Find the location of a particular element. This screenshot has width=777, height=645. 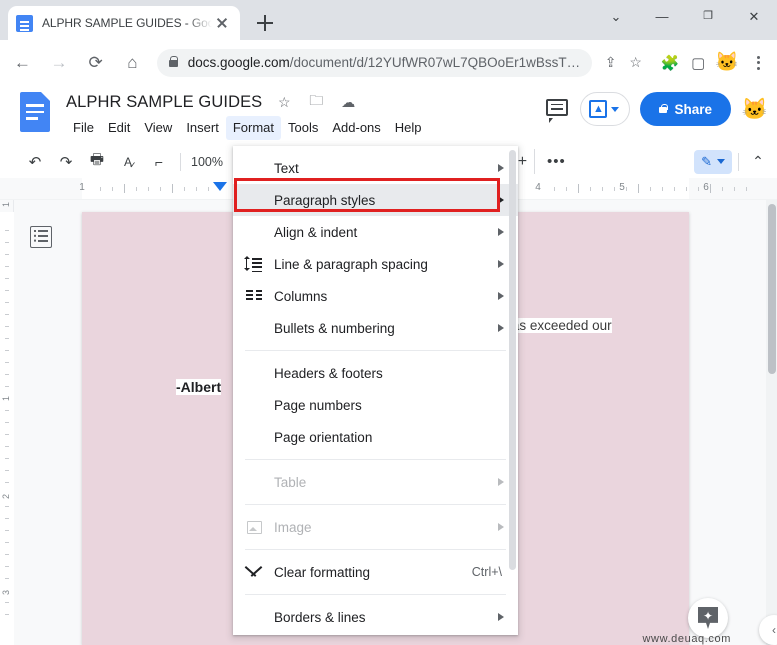

clear-formatting-icon is located at coordinates (254, 572).